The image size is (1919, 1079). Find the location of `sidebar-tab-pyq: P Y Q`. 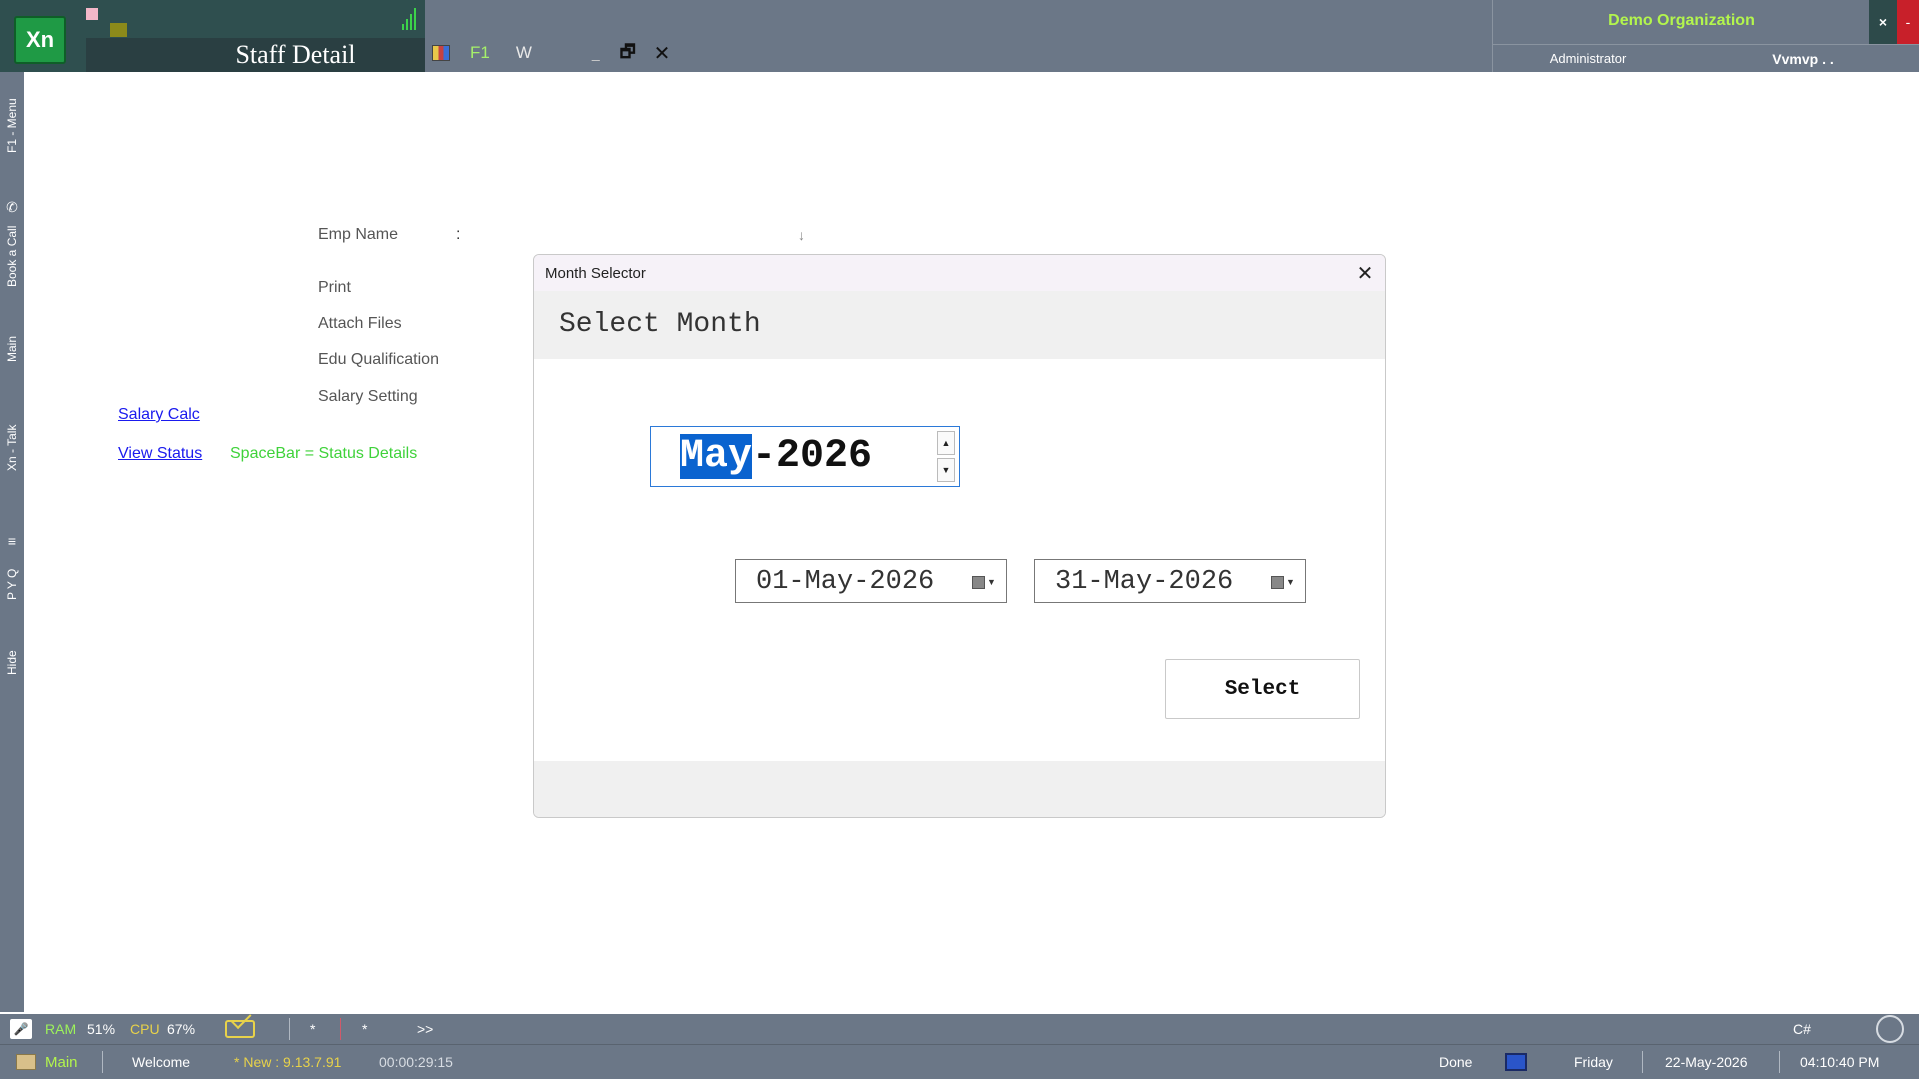

sidebar-tab-pyq: P Y Q is located at coordinates (12, 584).